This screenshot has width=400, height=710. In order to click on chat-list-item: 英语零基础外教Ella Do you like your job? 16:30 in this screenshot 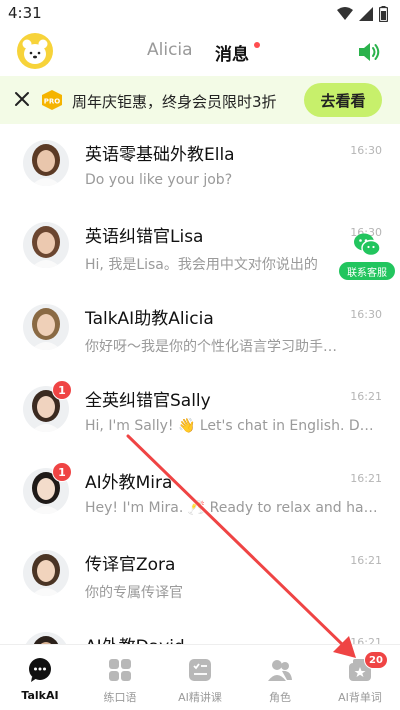, I will do `click(200, 165)`.